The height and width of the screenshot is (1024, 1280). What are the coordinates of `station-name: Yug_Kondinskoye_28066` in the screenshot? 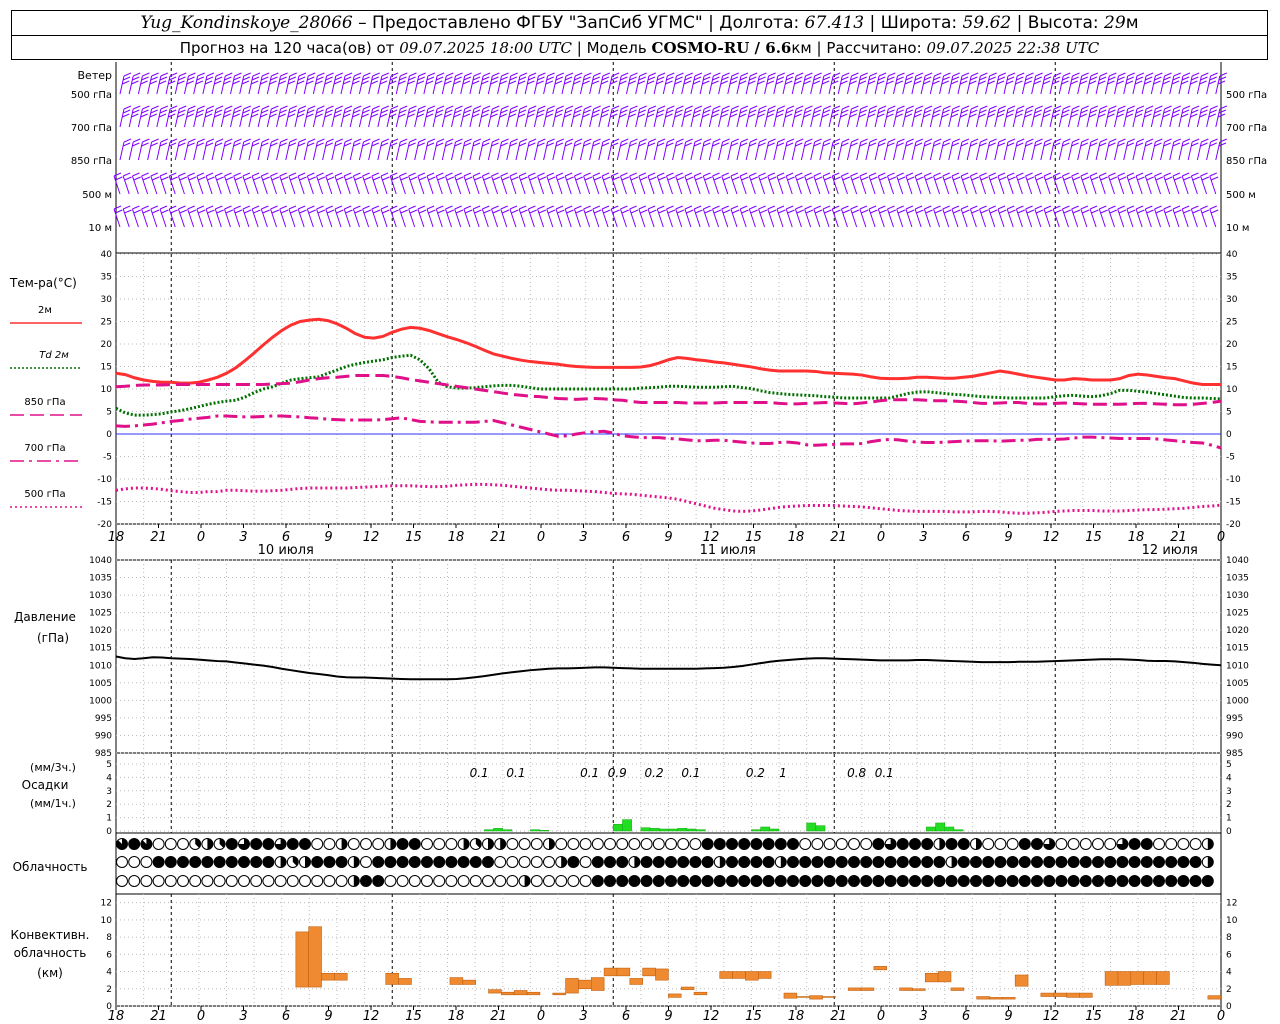 It's located at (246, 23).